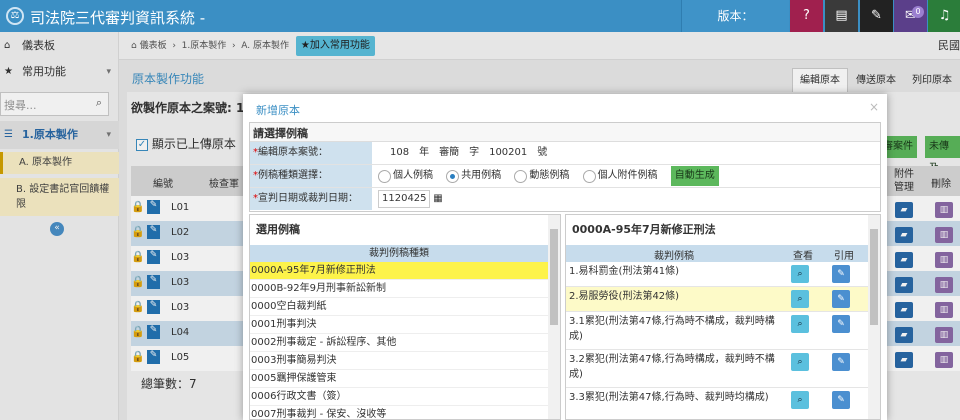 This screenshot has height=420, width=960. I want to click on date-row: *宣判日期或裁判日期： 1120425 ▦, so click(565, 199).